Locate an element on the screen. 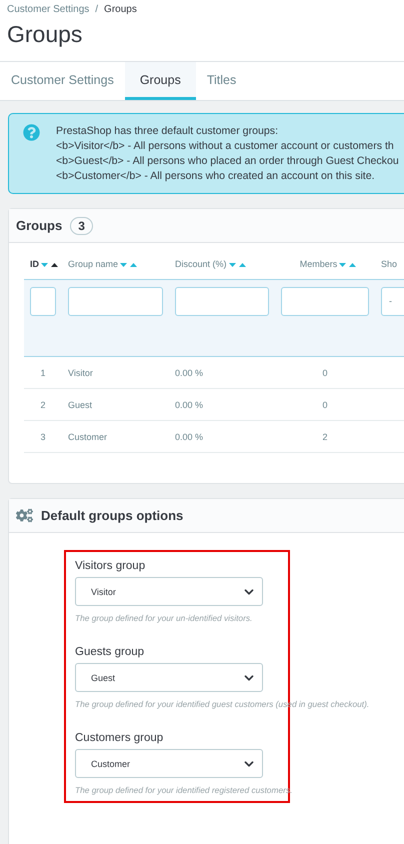 The image size is (404, 844). table-cell: 3 is located at coordinates (43, 436).